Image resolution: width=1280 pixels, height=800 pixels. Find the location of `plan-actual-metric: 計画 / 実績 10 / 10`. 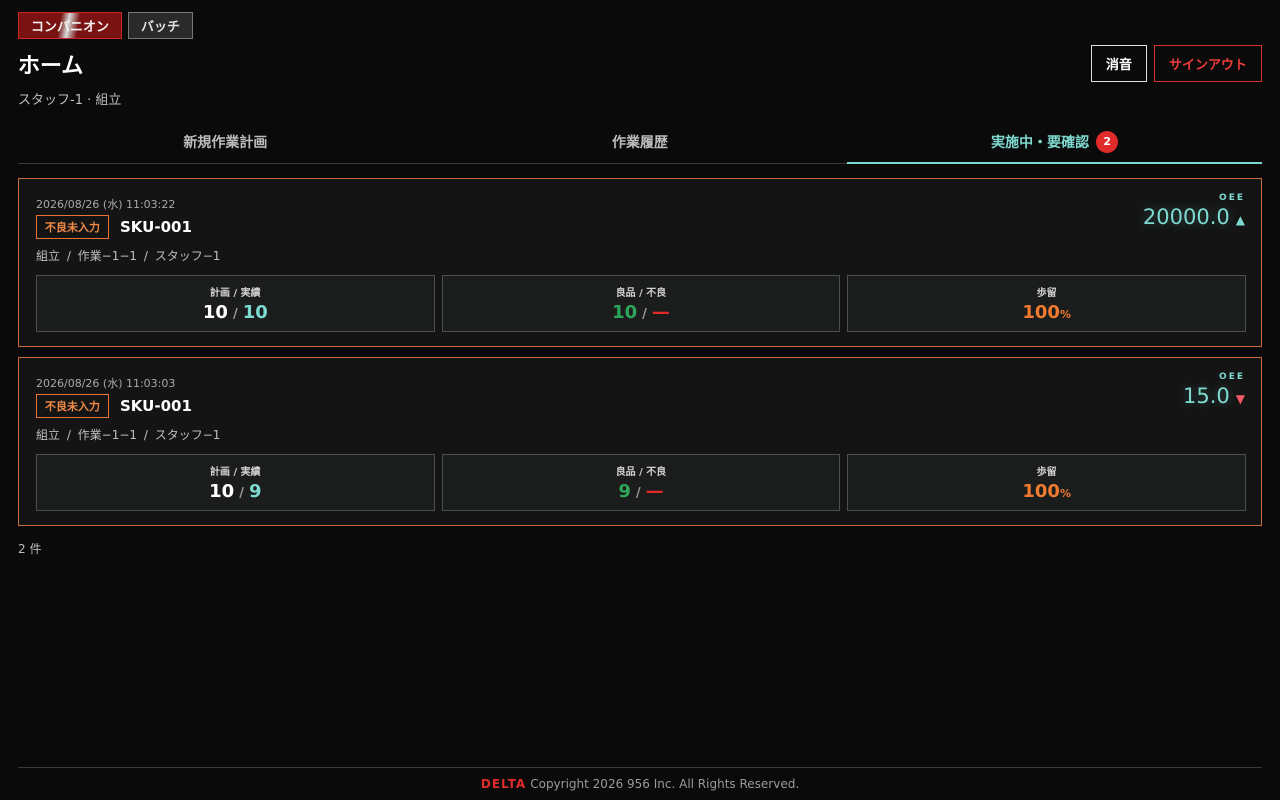

plan-actual-metric: 計画 / 実績 10 / 10 is located at coordinates (235, 303).